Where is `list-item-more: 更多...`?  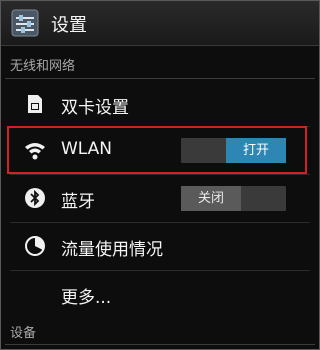 list-item-more: 更多... is located at coordinates (160, 294).